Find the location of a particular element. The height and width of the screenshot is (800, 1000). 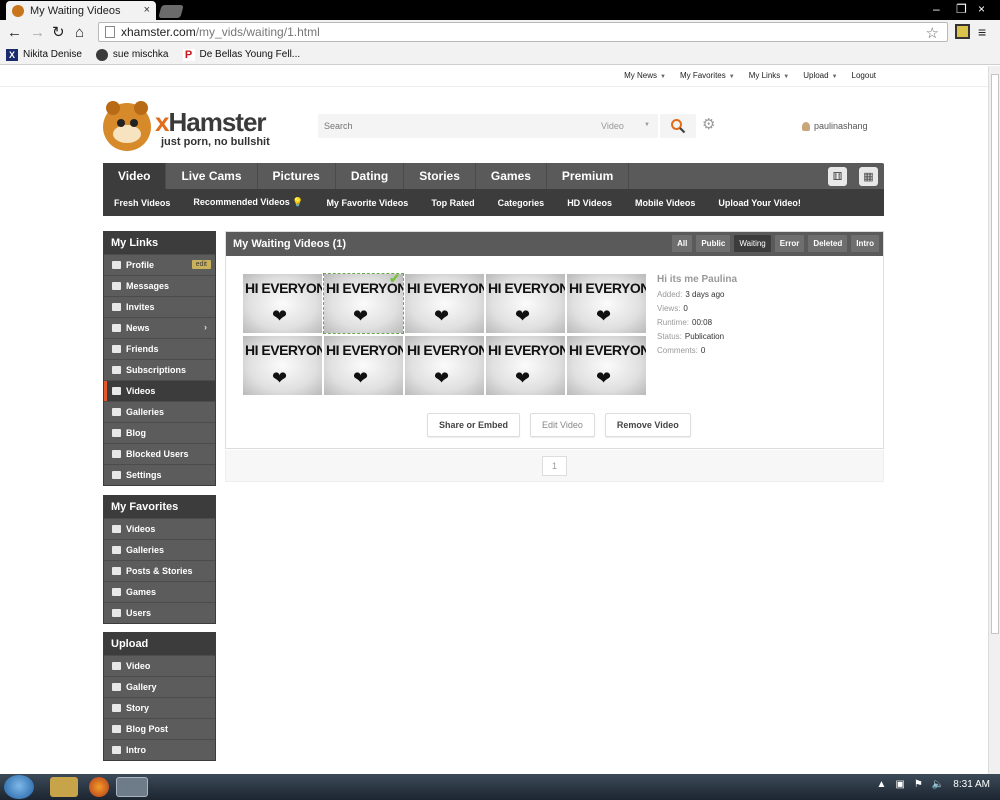

bookmark-item: X Nikita Denise is located at coordinates (44, 54).